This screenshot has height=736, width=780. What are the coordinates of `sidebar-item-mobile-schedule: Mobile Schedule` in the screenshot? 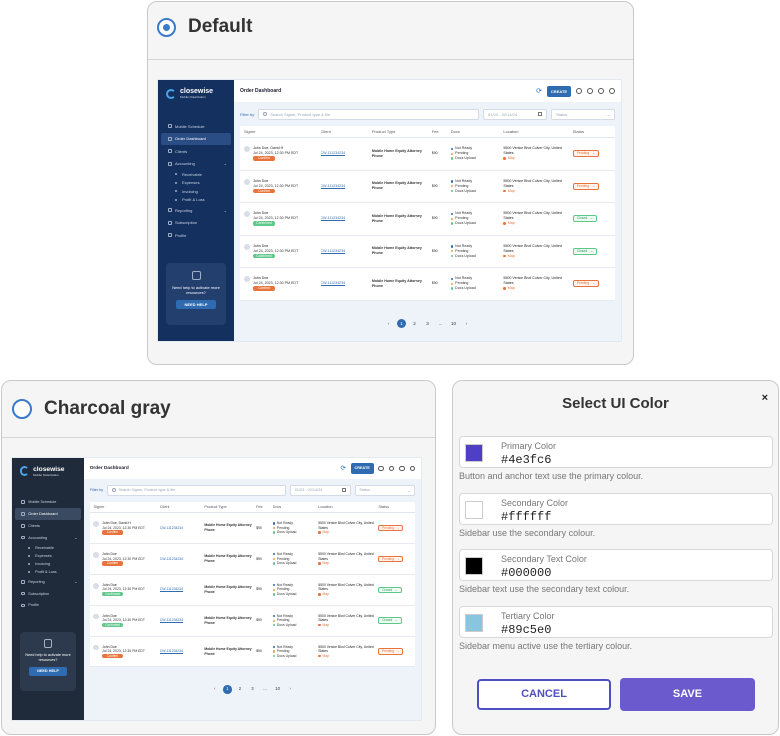 It's located at (48, 502).